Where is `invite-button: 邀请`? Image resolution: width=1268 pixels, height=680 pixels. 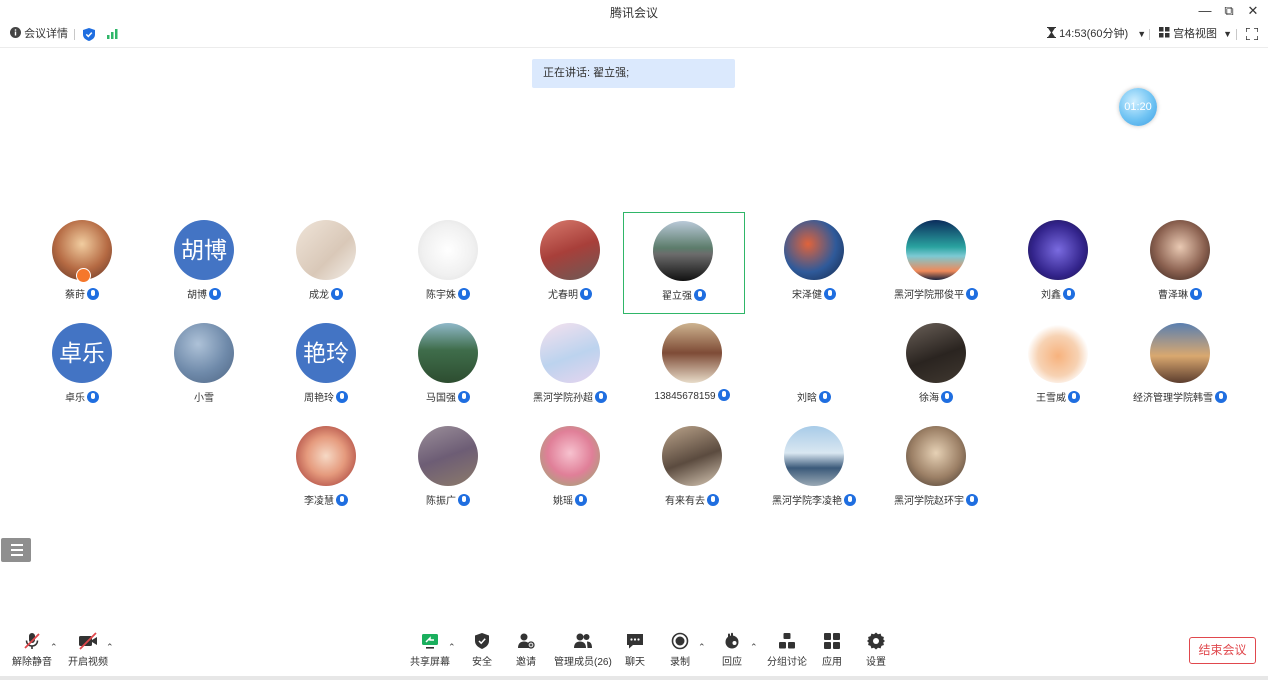
invite-button: 邀请 is located at coordinates (526, 650).